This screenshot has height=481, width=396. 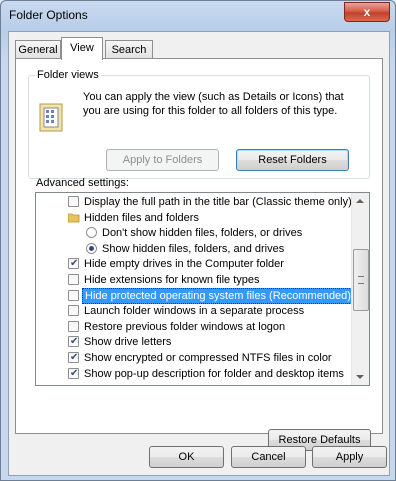 I want to click on button-label: Cancel, so click(x=268, y=457).